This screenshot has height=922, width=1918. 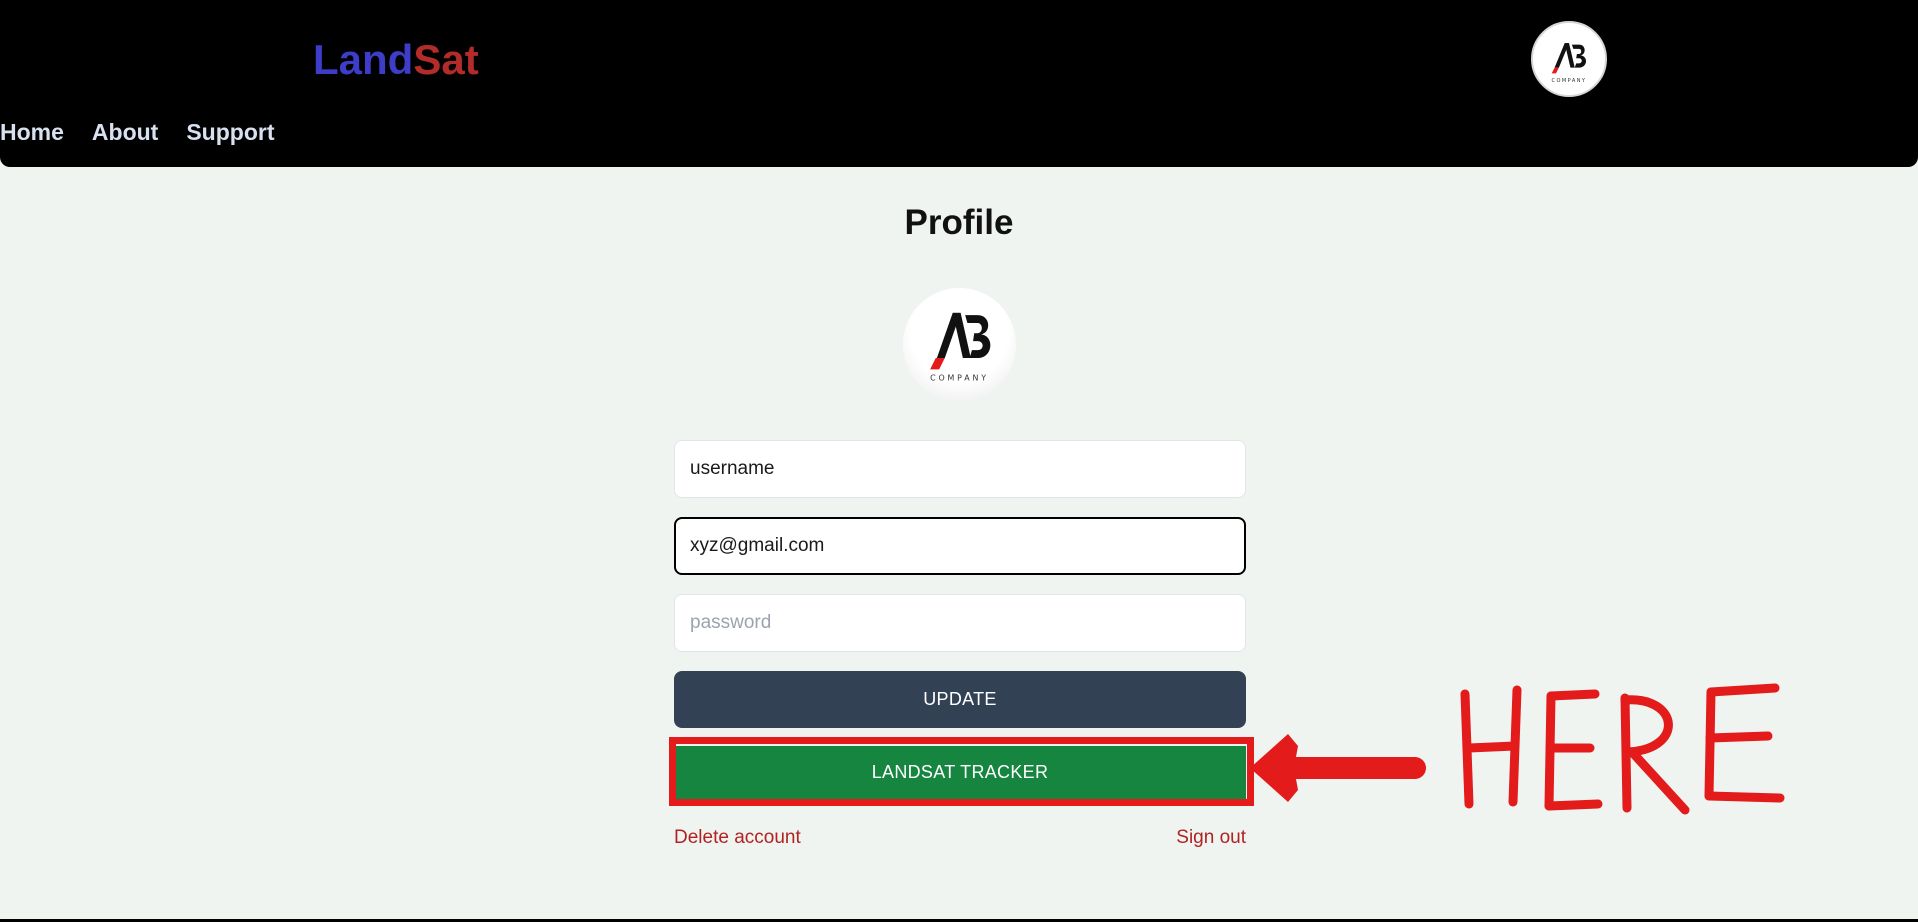 What do you see at coordinates (1622, 749) in the screenshot?
I see `here-handwritten-text` at bounding box center [1622, 749].